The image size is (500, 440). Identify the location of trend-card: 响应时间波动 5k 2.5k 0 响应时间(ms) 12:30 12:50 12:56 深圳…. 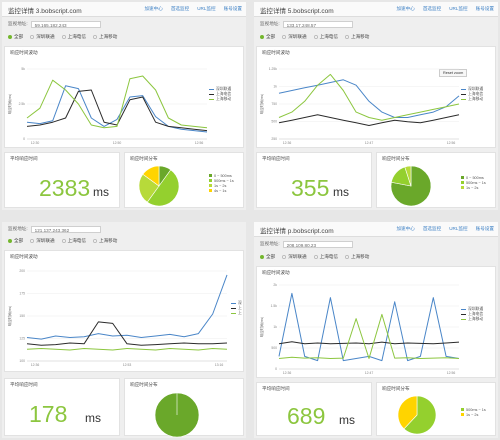
(124, 97).